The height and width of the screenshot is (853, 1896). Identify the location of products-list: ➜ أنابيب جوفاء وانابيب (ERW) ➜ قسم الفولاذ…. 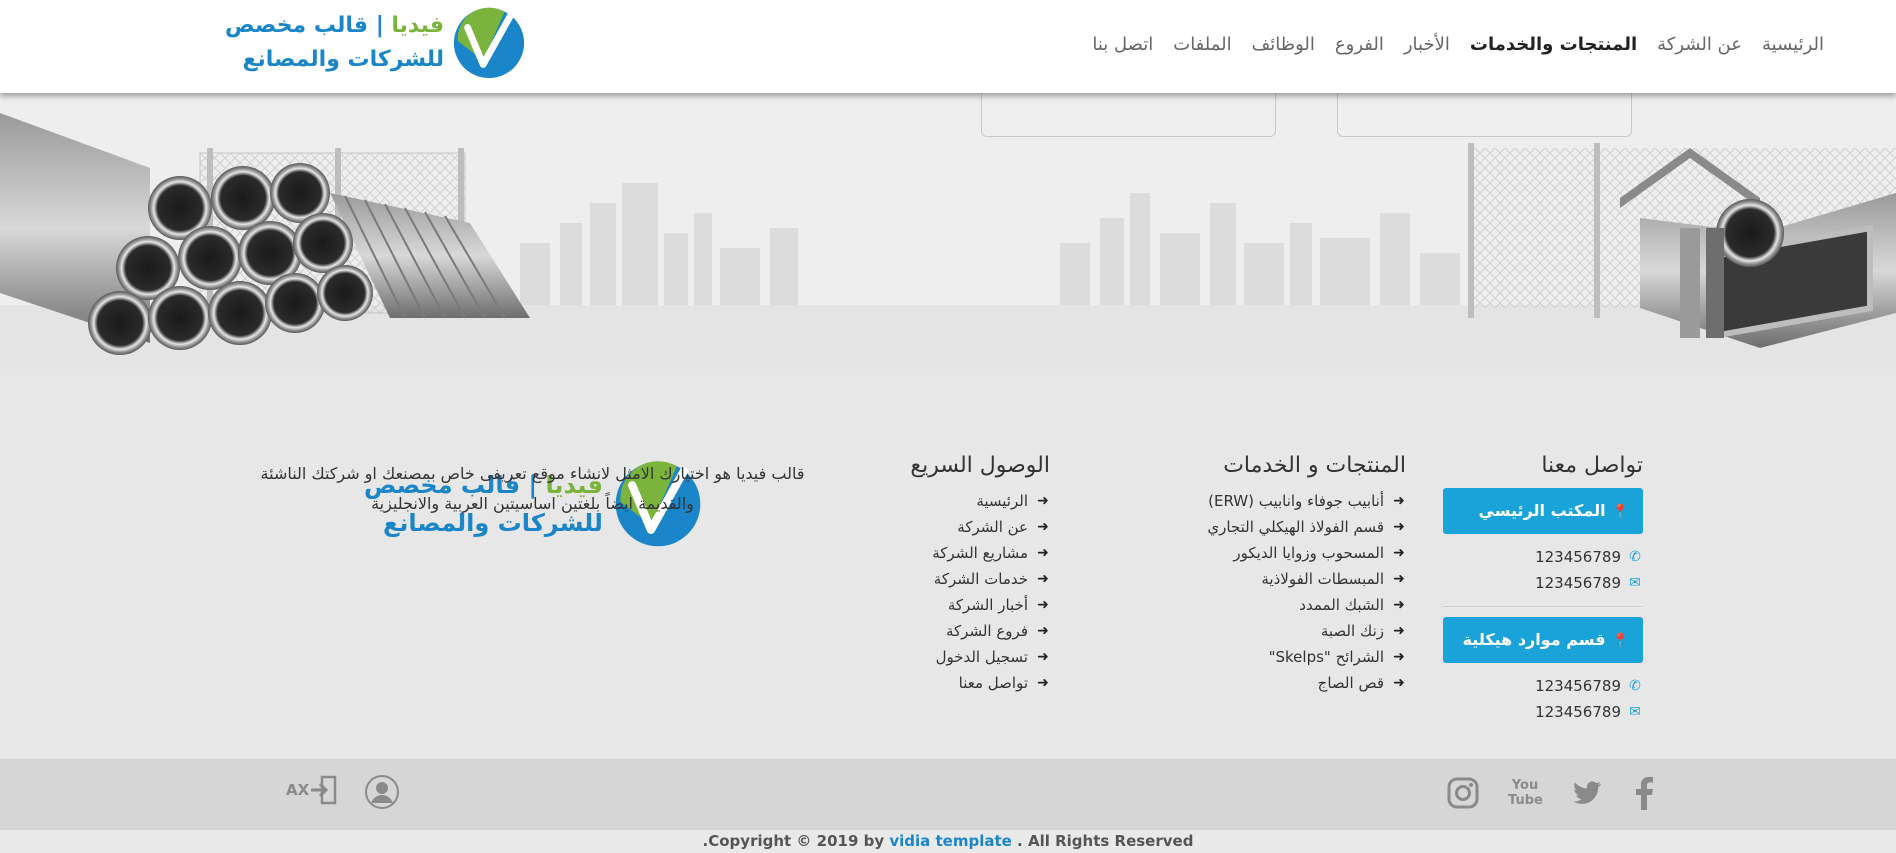
(1286, 592).